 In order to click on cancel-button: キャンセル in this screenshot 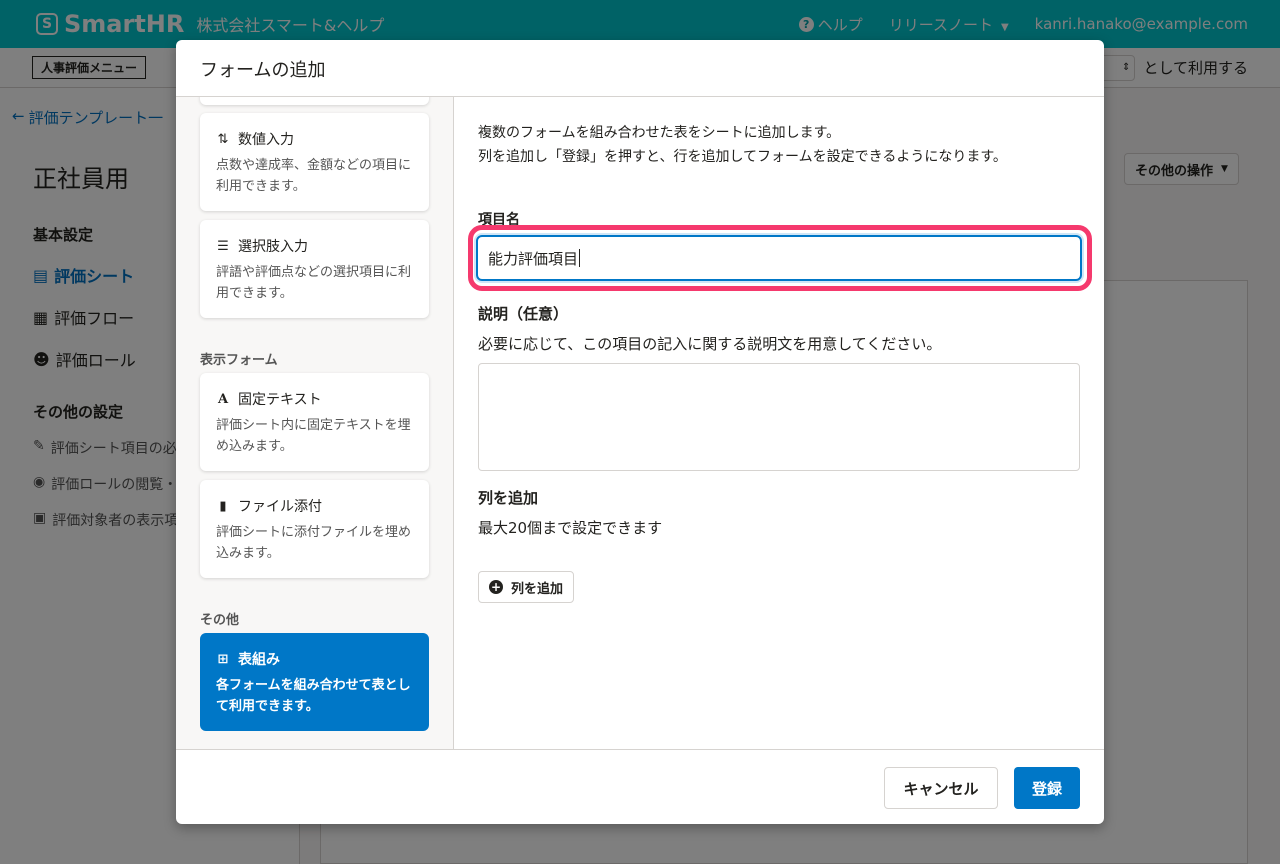, I will do `click(941, 788)`.